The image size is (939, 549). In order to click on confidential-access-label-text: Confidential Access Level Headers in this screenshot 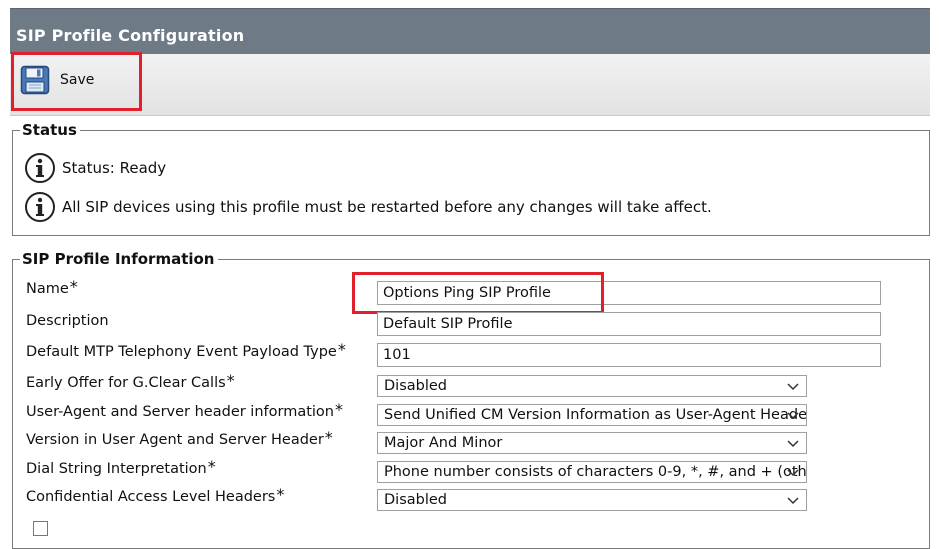, I will do `click(151, 497)`.